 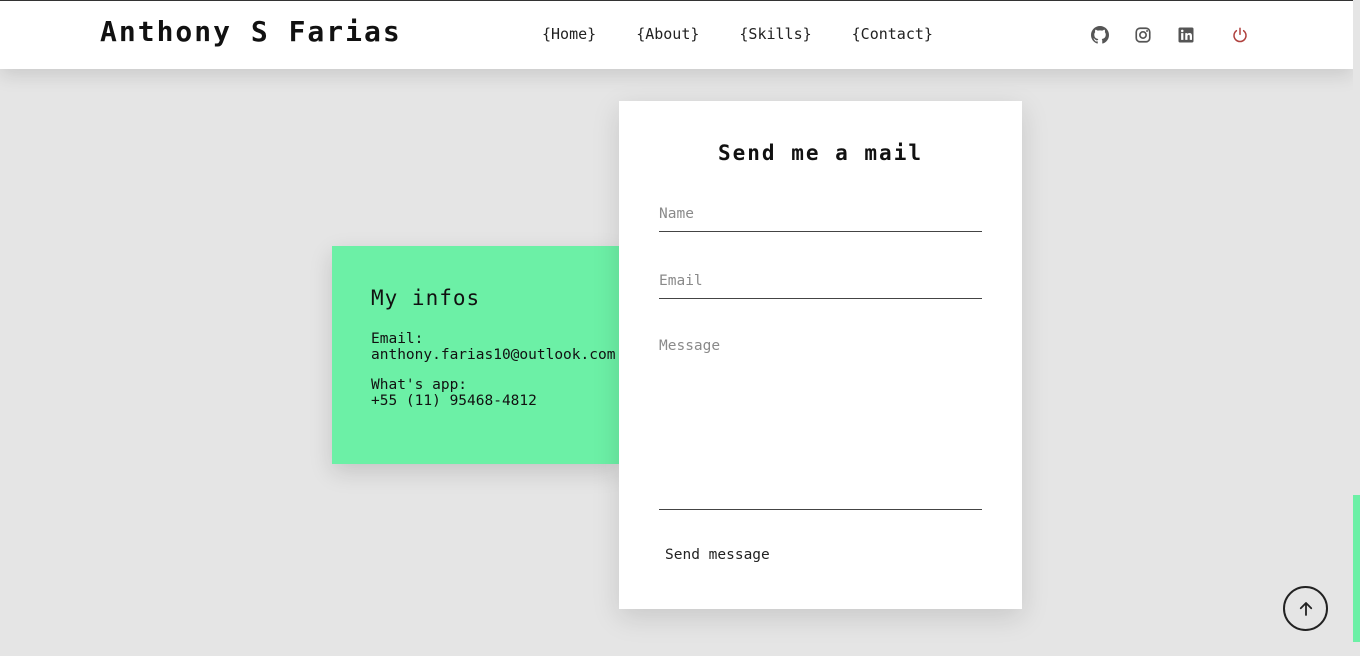 What do you see at coordinates (426, 298) in the screenshot?
I see `infos-title: My infos` at bounding box center [426, 298].